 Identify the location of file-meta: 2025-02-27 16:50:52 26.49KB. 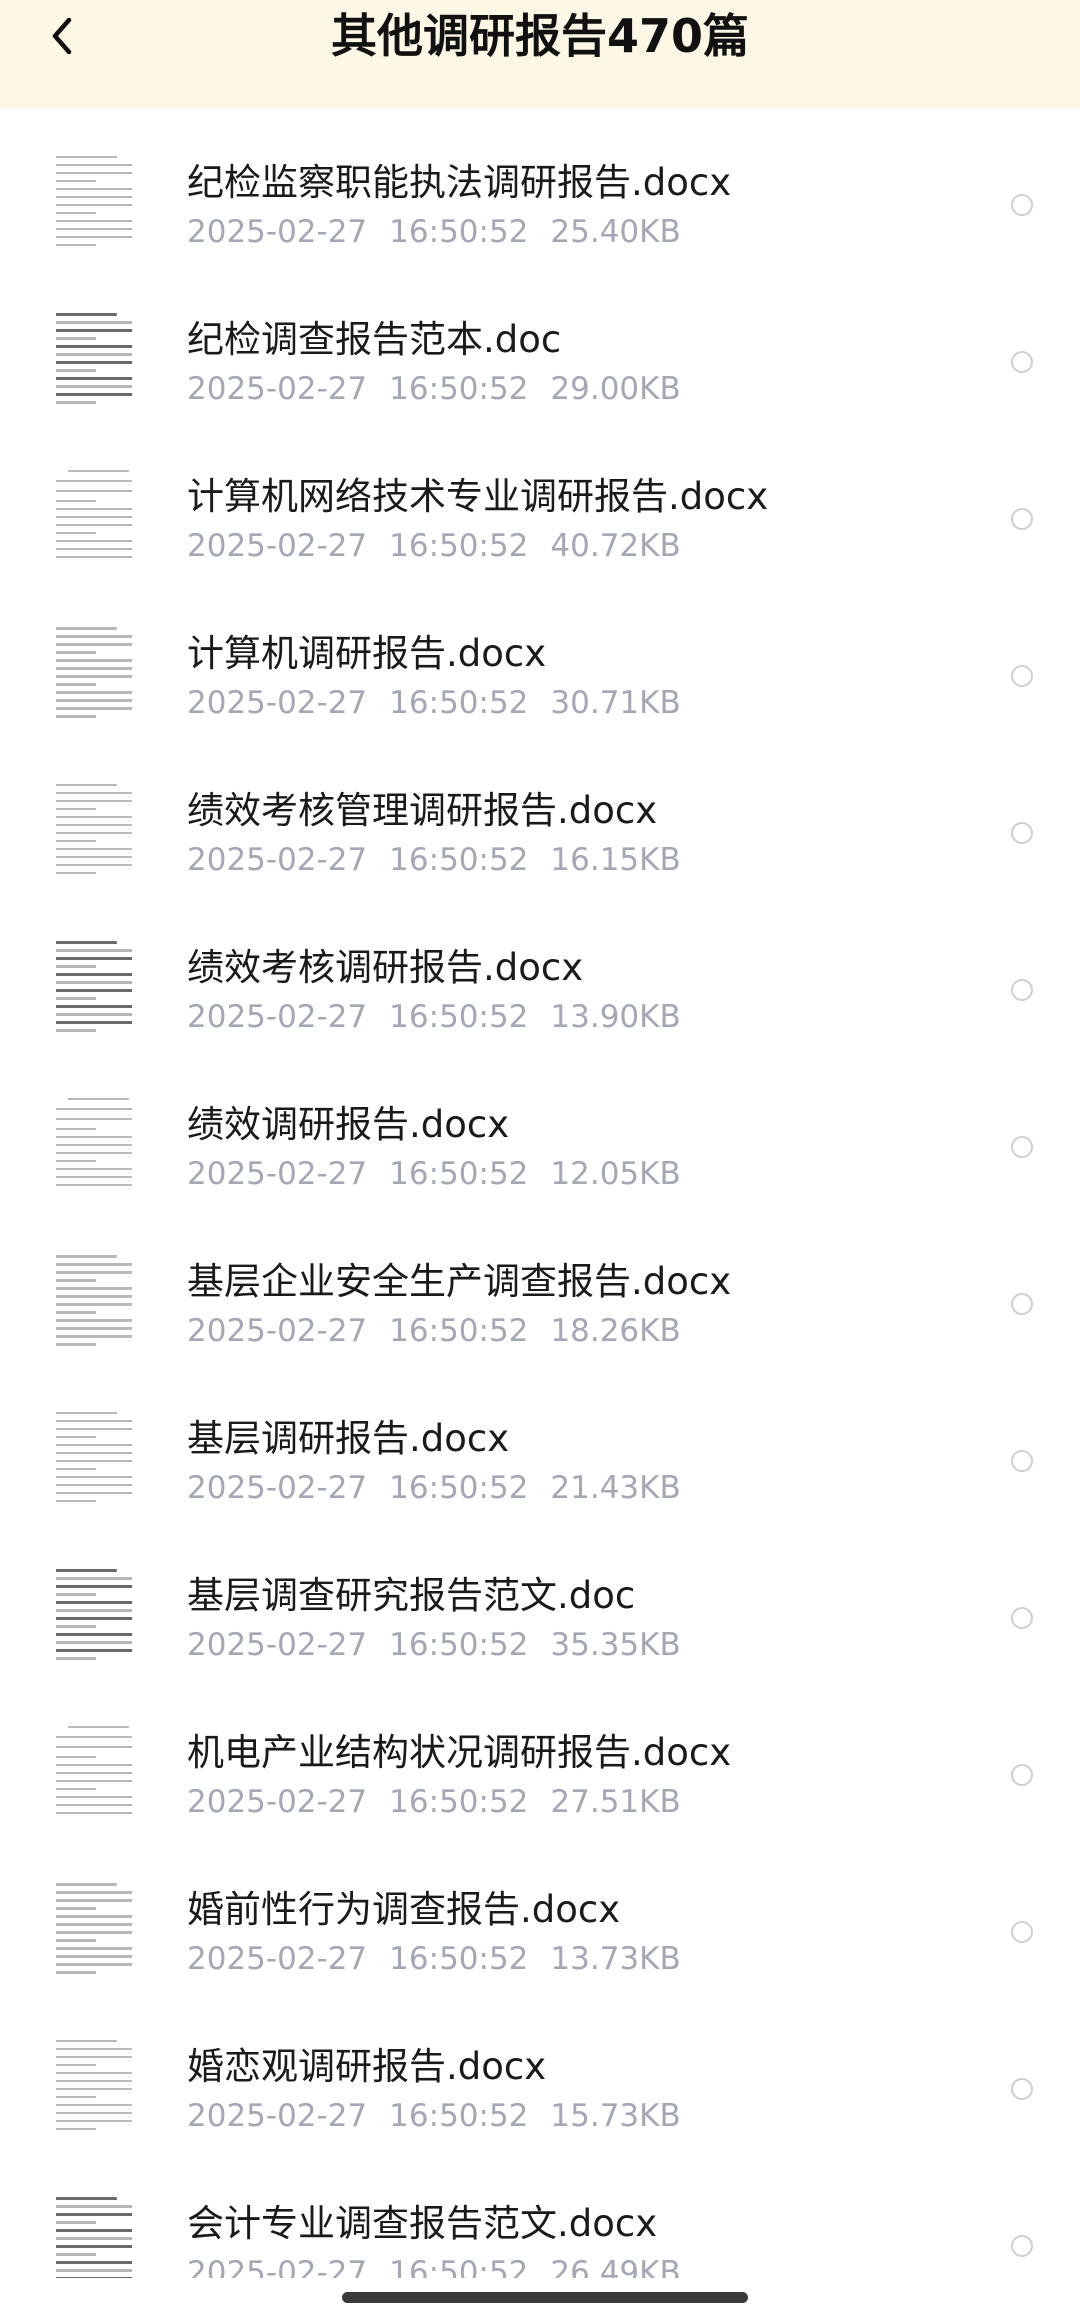
(445, 2265).